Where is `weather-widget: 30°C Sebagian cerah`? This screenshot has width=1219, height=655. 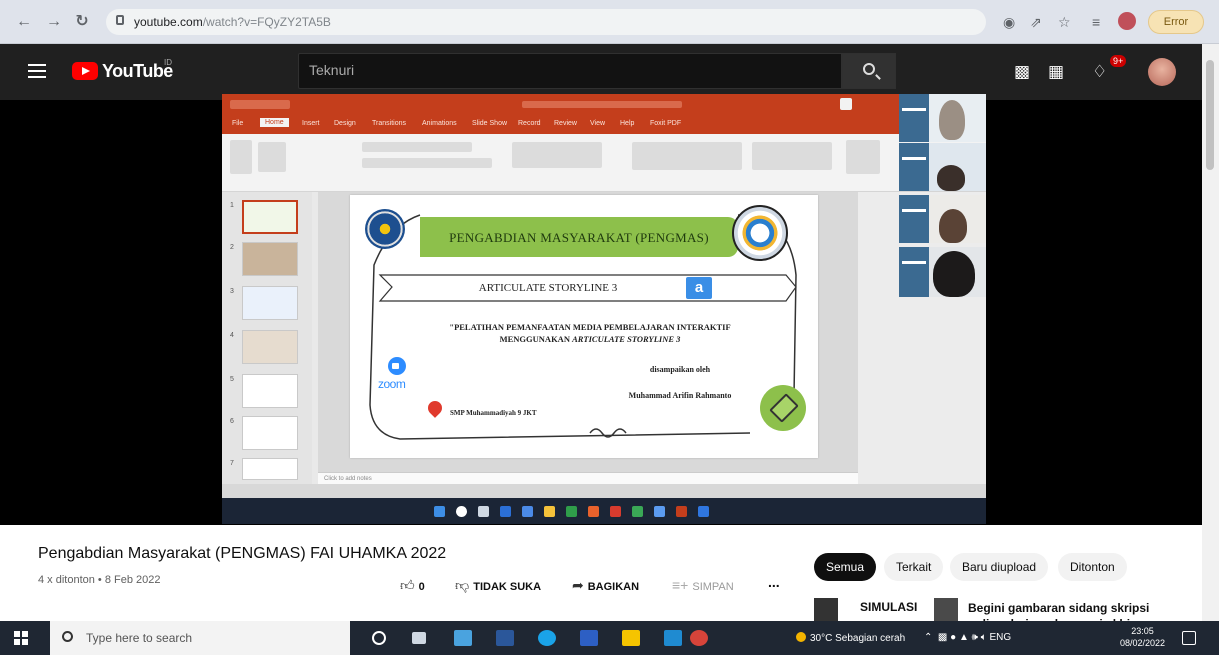
weather-widget: 30°C Sebagian cerah is located at coordinates (850, 638).